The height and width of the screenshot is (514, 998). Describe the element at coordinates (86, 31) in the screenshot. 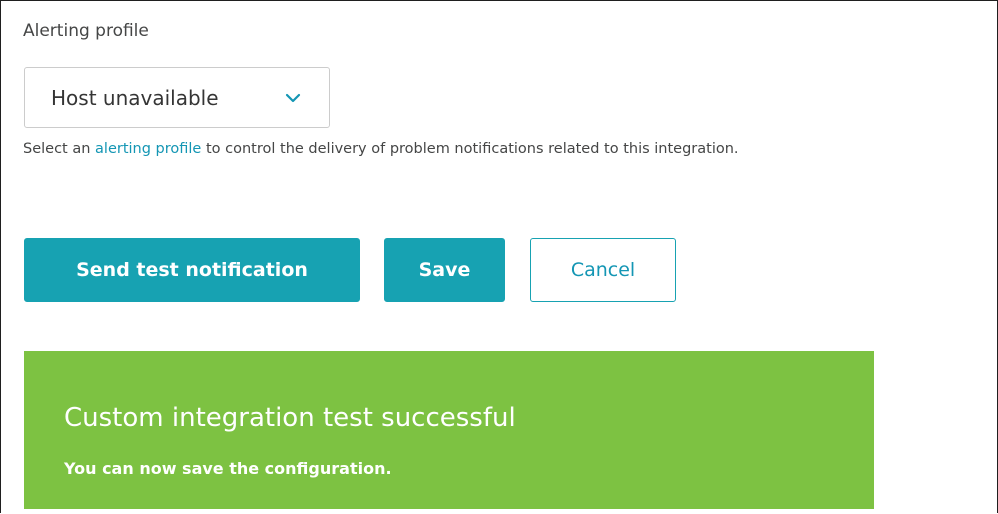

I see `alerting-profile-label: Alerting profile` at that location.